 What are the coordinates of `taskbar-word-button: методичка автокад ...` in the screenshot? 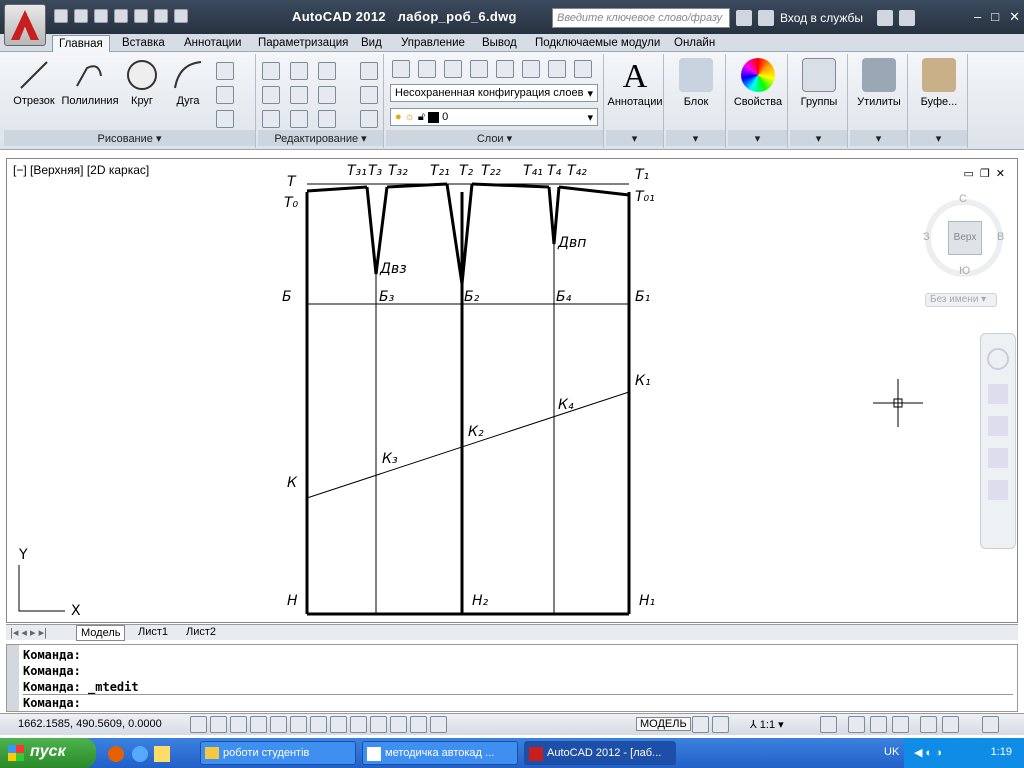 It's located at (440, 753).